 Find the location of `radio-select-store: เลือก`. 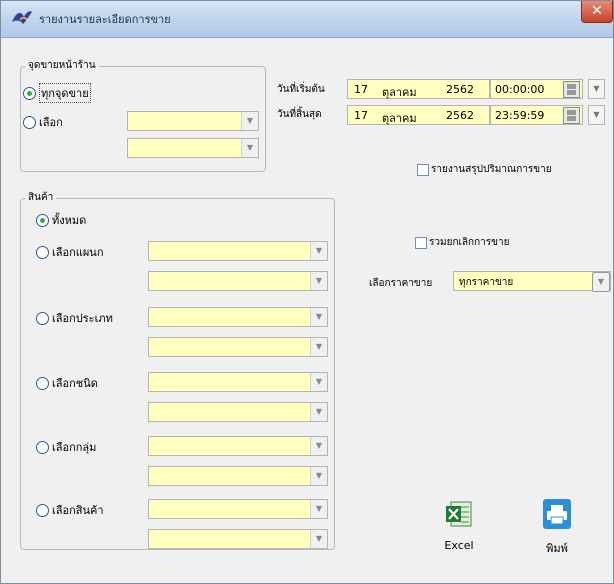

radio-select-store: เลือก is located at coordinates (43, 122).